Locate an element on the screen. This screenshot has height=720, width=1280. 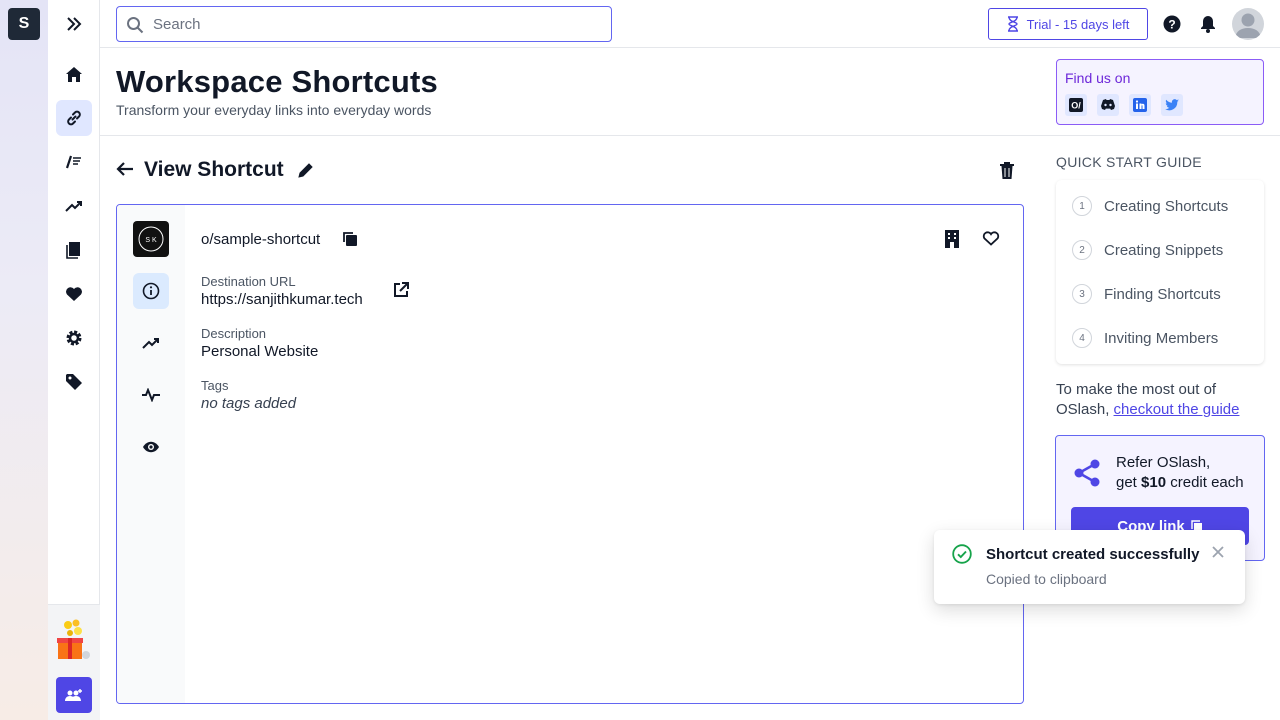
tags-icon is located at coordinates (74, 382).